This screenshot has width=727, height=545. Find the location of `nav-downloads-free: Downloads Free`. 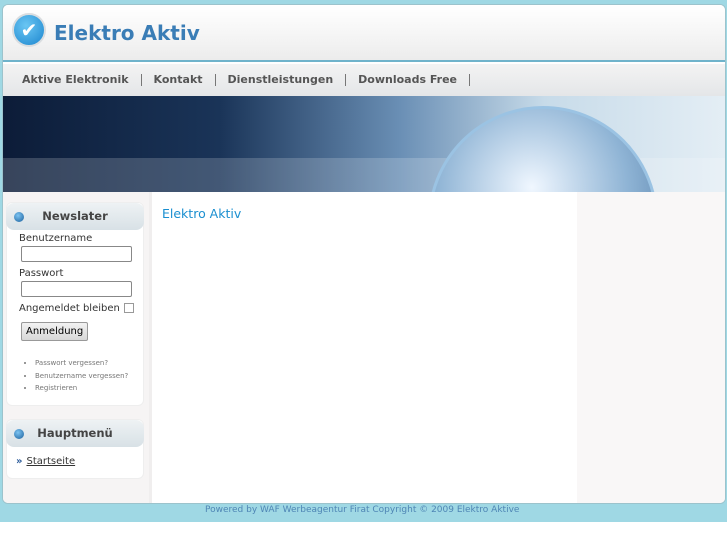

nav-downloads-free: Downloads Free is located at coordinates (408, 80).